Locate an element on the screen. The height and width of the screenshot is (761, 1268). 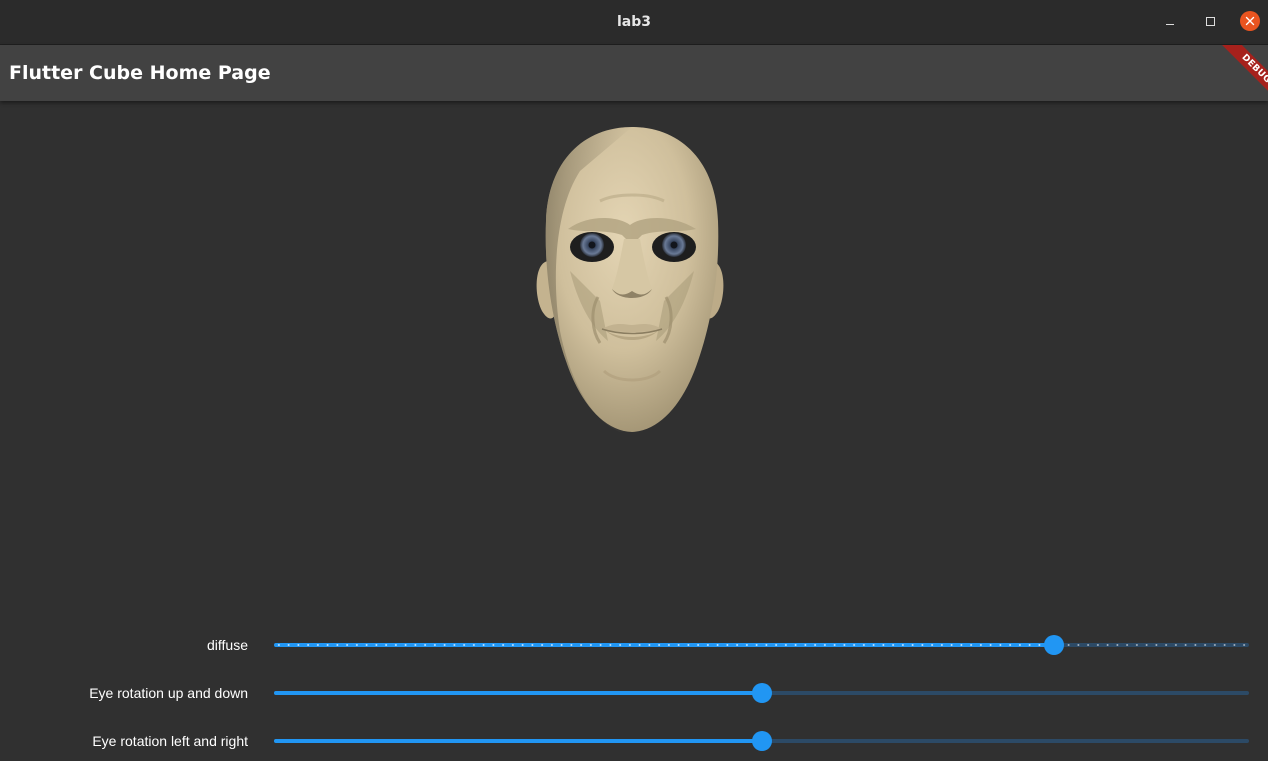
slider-label-eye-left-right: Eye rotation left and right is located at coordinates (170, 741).